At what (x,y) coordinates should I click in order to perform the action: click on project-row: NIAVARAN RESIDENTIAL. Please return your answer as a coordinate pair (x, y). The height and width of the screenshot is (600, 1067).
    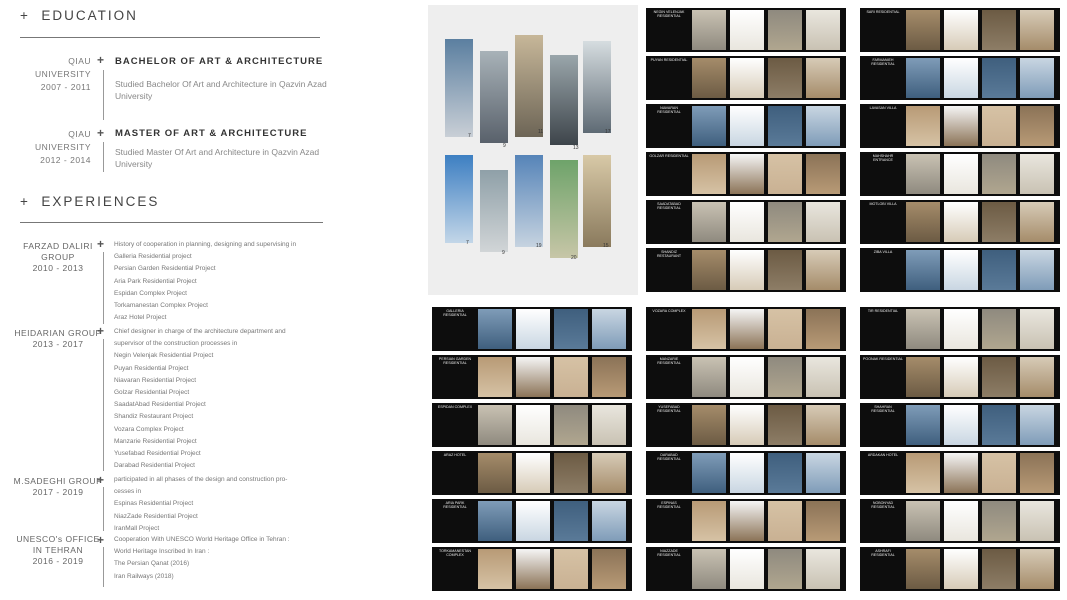
    Looking at the image, I should click on (746, 126).